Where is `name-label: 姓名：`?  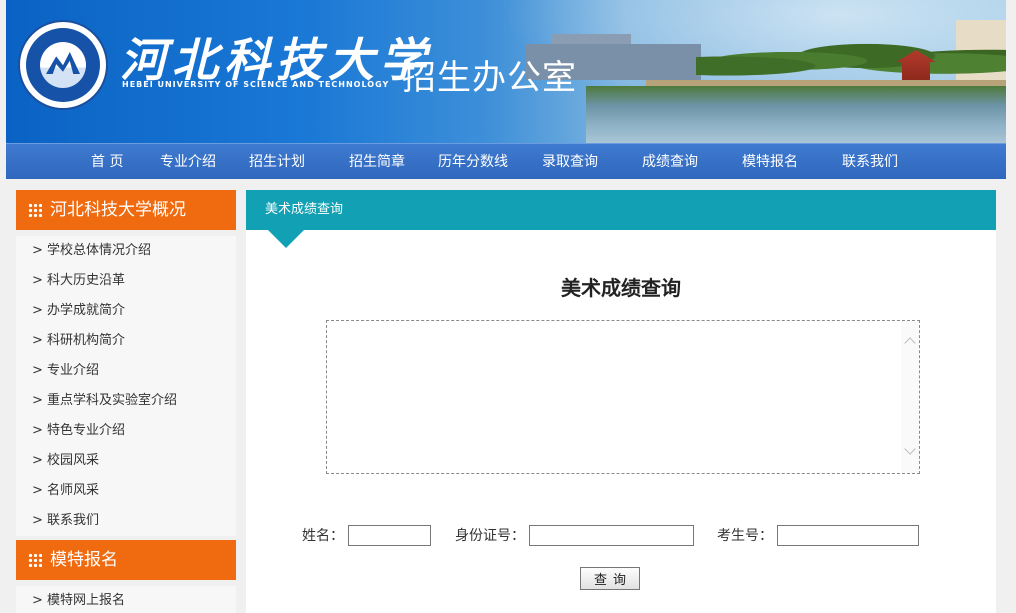
name-label: 姓名： is located at coordinates (323, 536).